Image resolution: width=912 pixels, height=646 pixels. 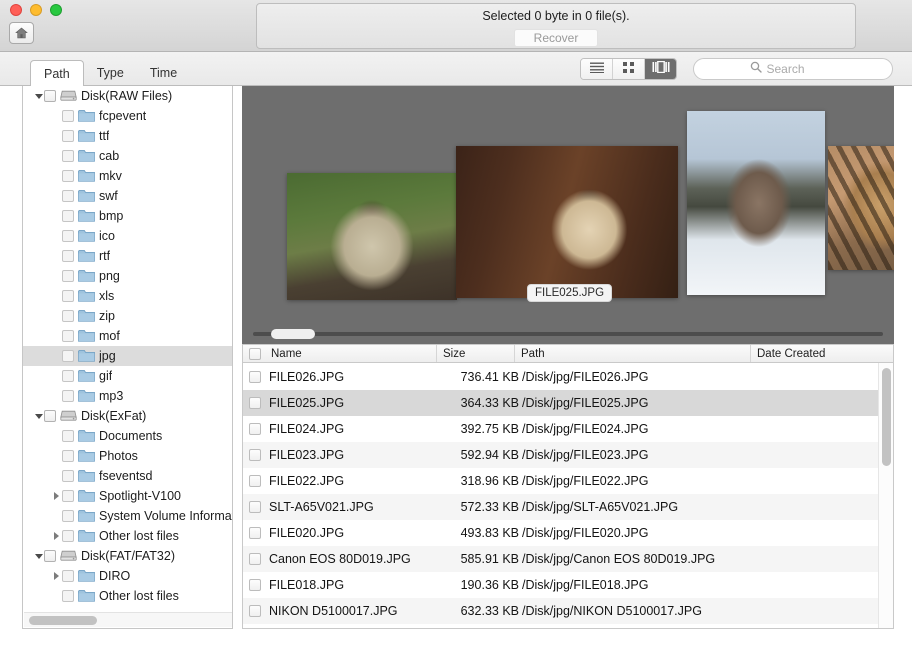 I want to click on chevron-down-icon, so click(x=38, y=416).